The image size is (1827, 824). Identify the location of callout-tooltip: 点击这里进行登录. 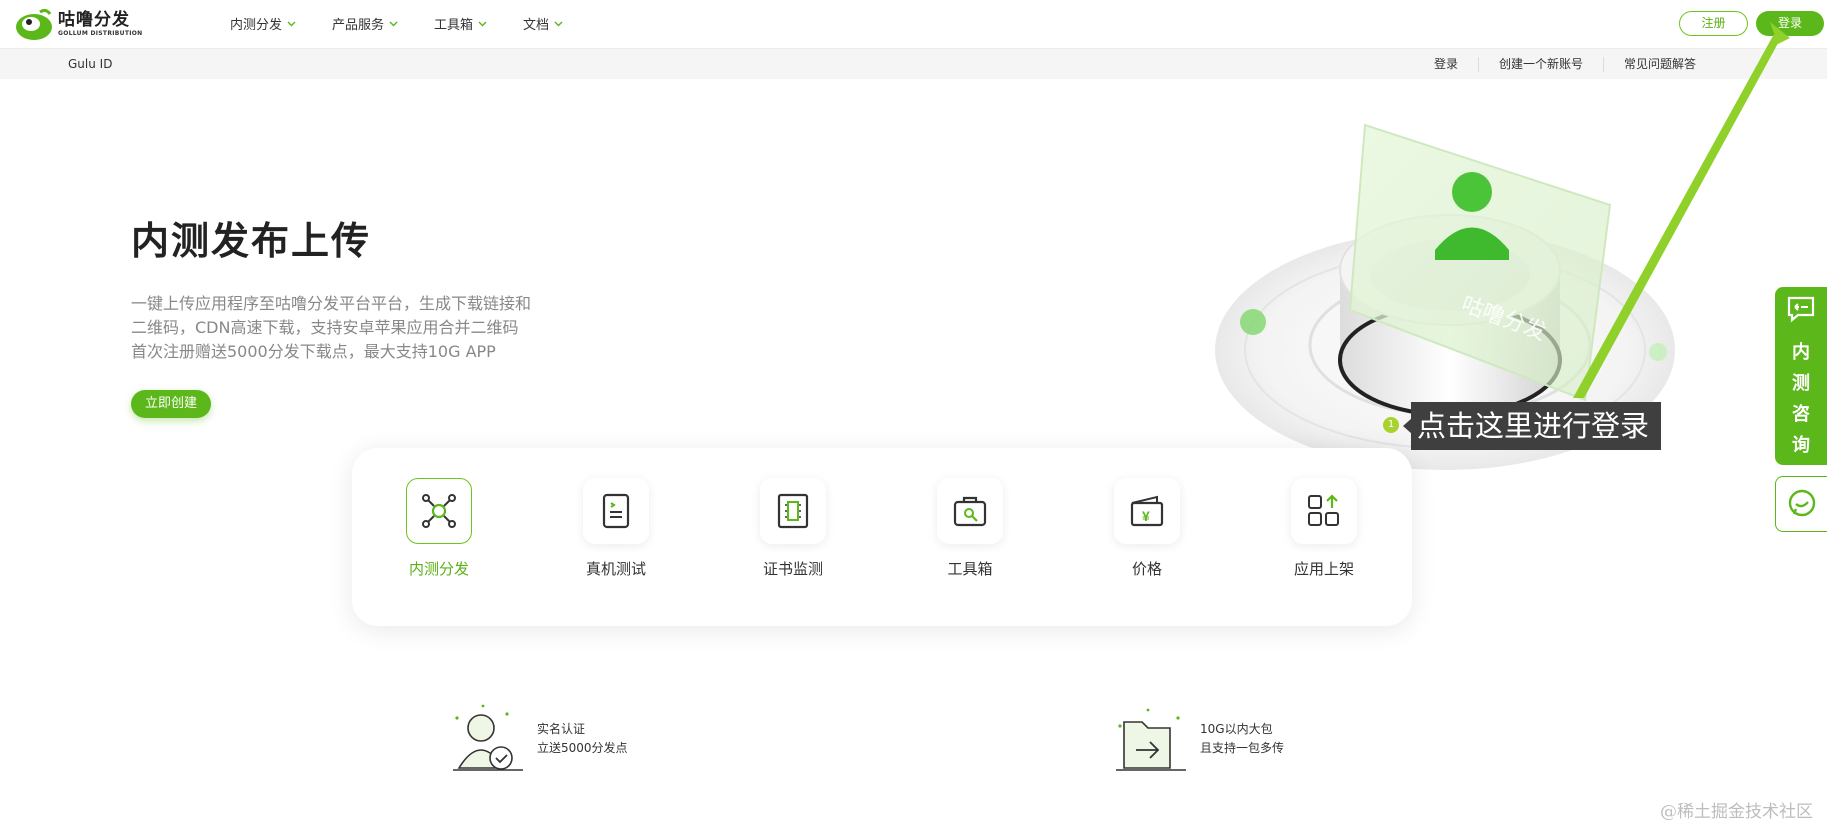
(1536, 426).